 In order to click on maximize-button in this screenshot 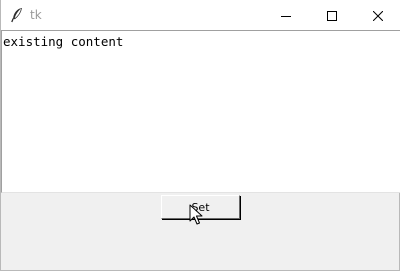, I will do `click(332, 15)`.